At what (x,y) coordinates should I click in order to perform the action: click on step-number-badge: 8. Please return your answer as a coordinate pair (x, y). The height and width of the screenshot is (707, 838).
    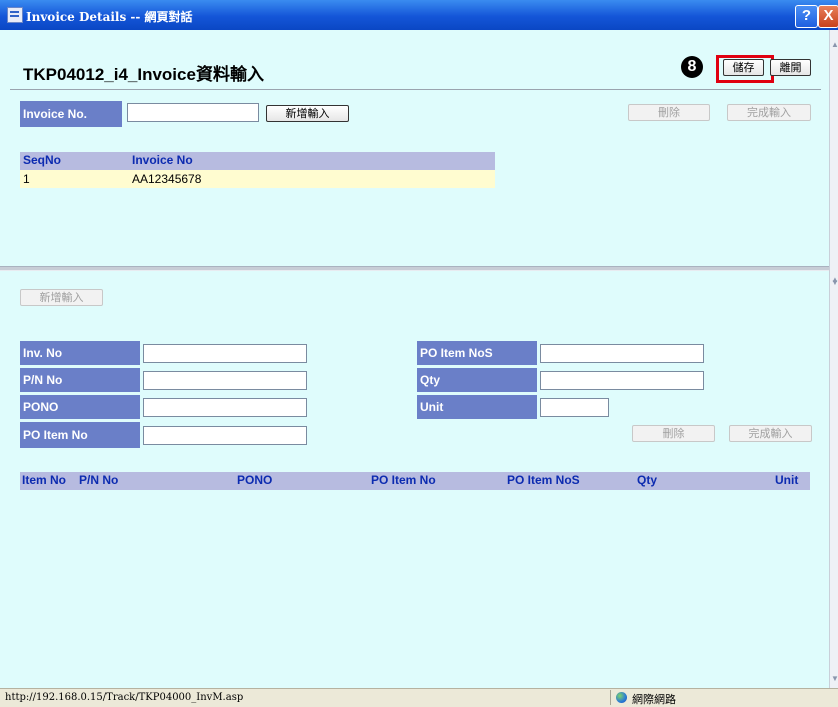
    Looking at the image, I should click on (692, 67).